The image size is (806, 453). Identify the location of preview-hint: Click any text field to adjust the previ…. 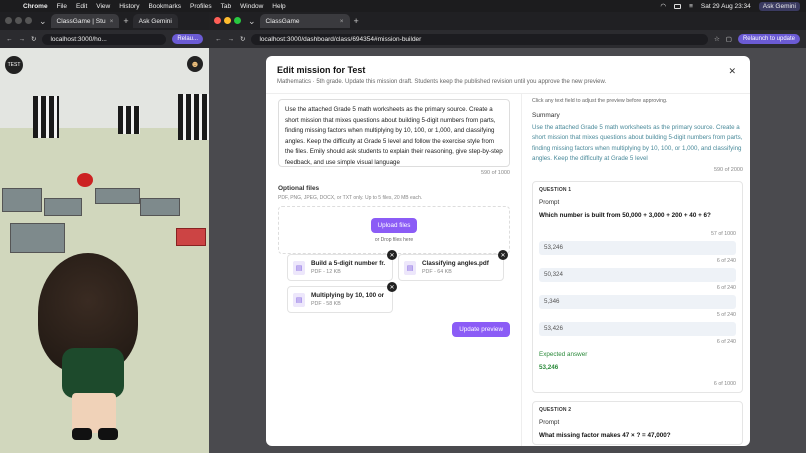
(600, 101).